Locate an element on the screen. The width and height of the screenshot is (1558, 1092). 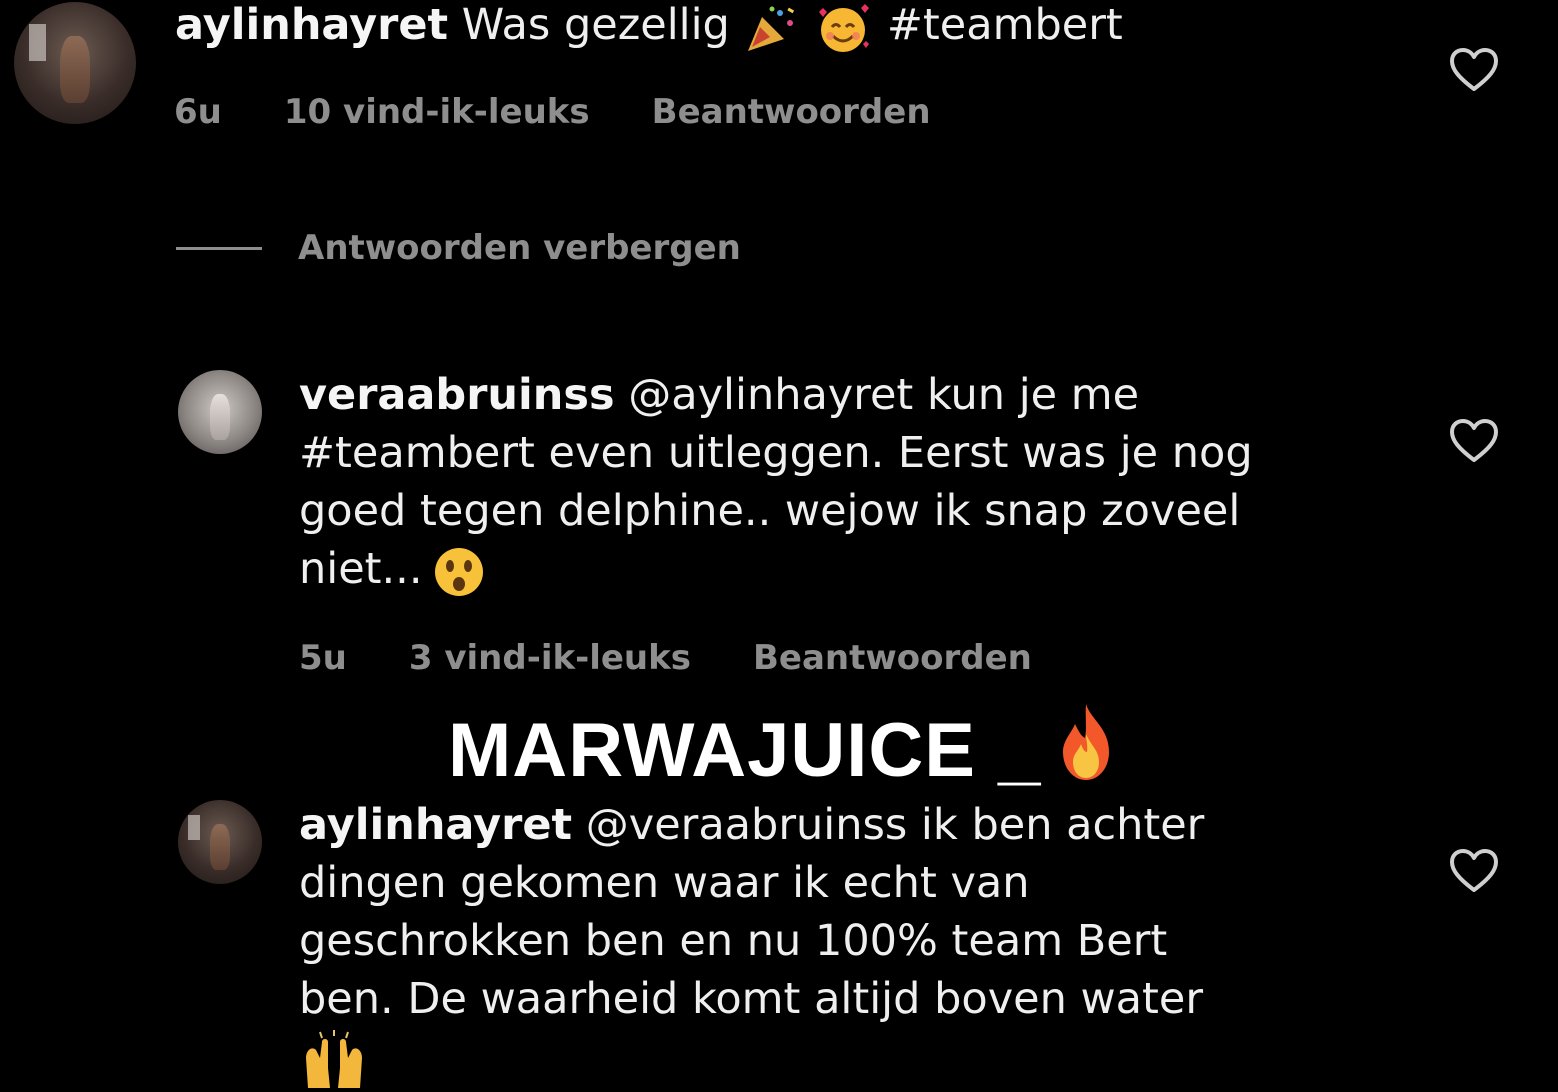
comment-top: aylinhayret Was gezellig #teambert is located at coordinates (649, 28).